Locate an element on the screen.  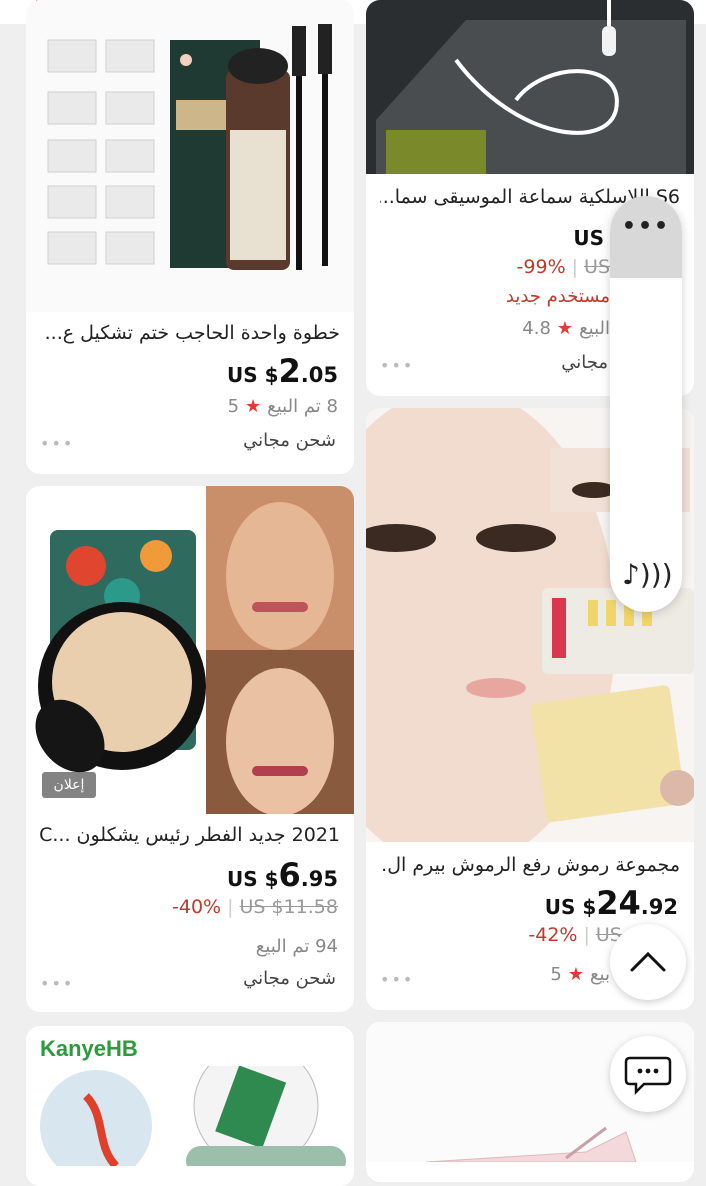
brand-text: KanyeHB is located at coordinates (89, 1048).